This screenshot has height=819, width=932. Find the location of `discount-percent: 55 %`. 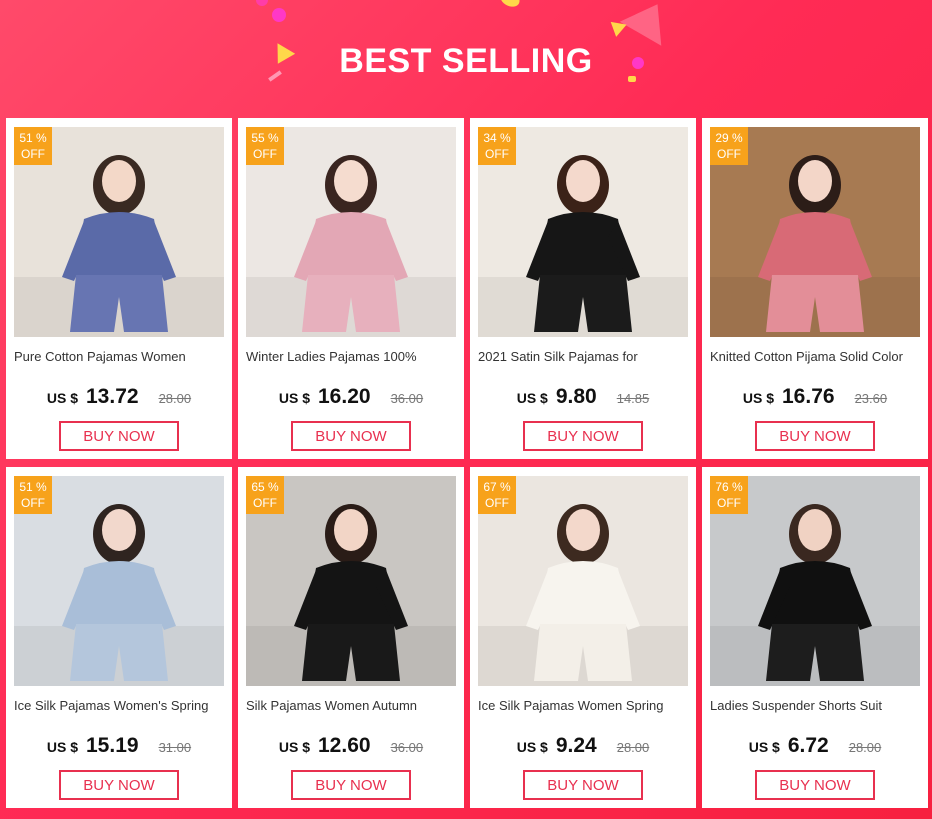

discount-percent: 55 % is located at coordinates (265, 138).